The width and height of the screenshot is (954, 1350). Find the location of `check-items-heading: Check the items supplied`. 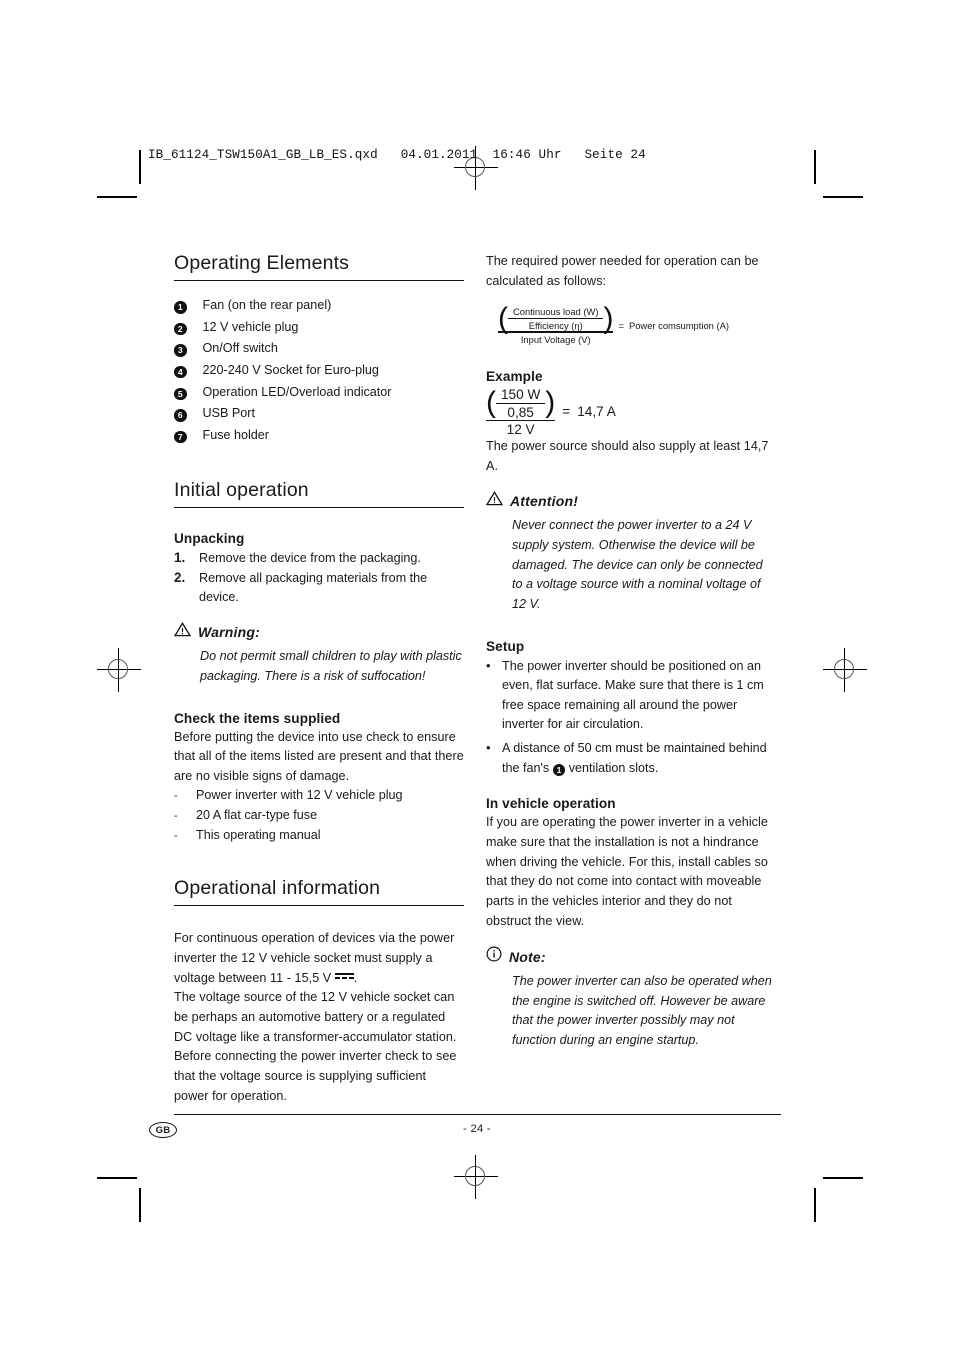

check-items-heading: Check the items supplied is located at coordinates (257, 718).